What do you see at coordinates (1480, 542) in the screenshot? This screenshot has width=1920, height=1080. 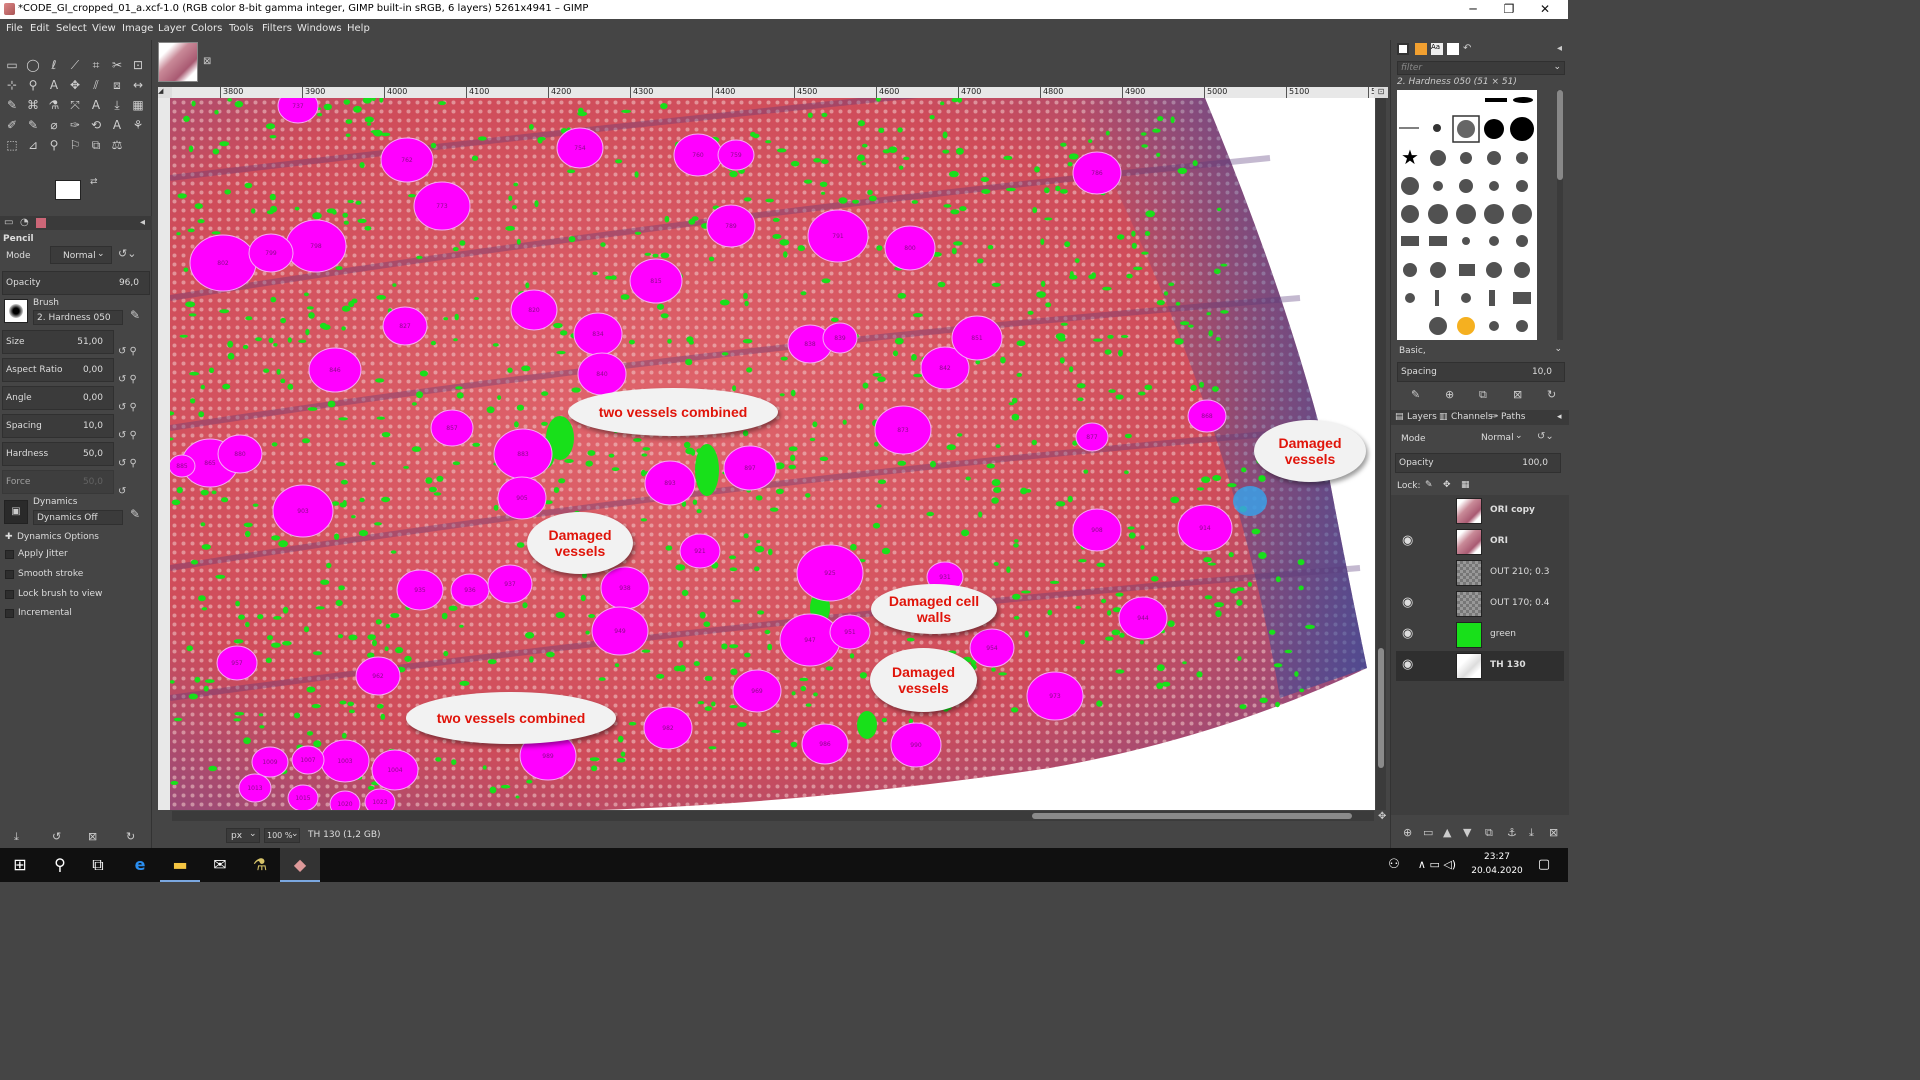 I see `layer-row-ori: ◉ ORI` at bounding box center [1480, 542].